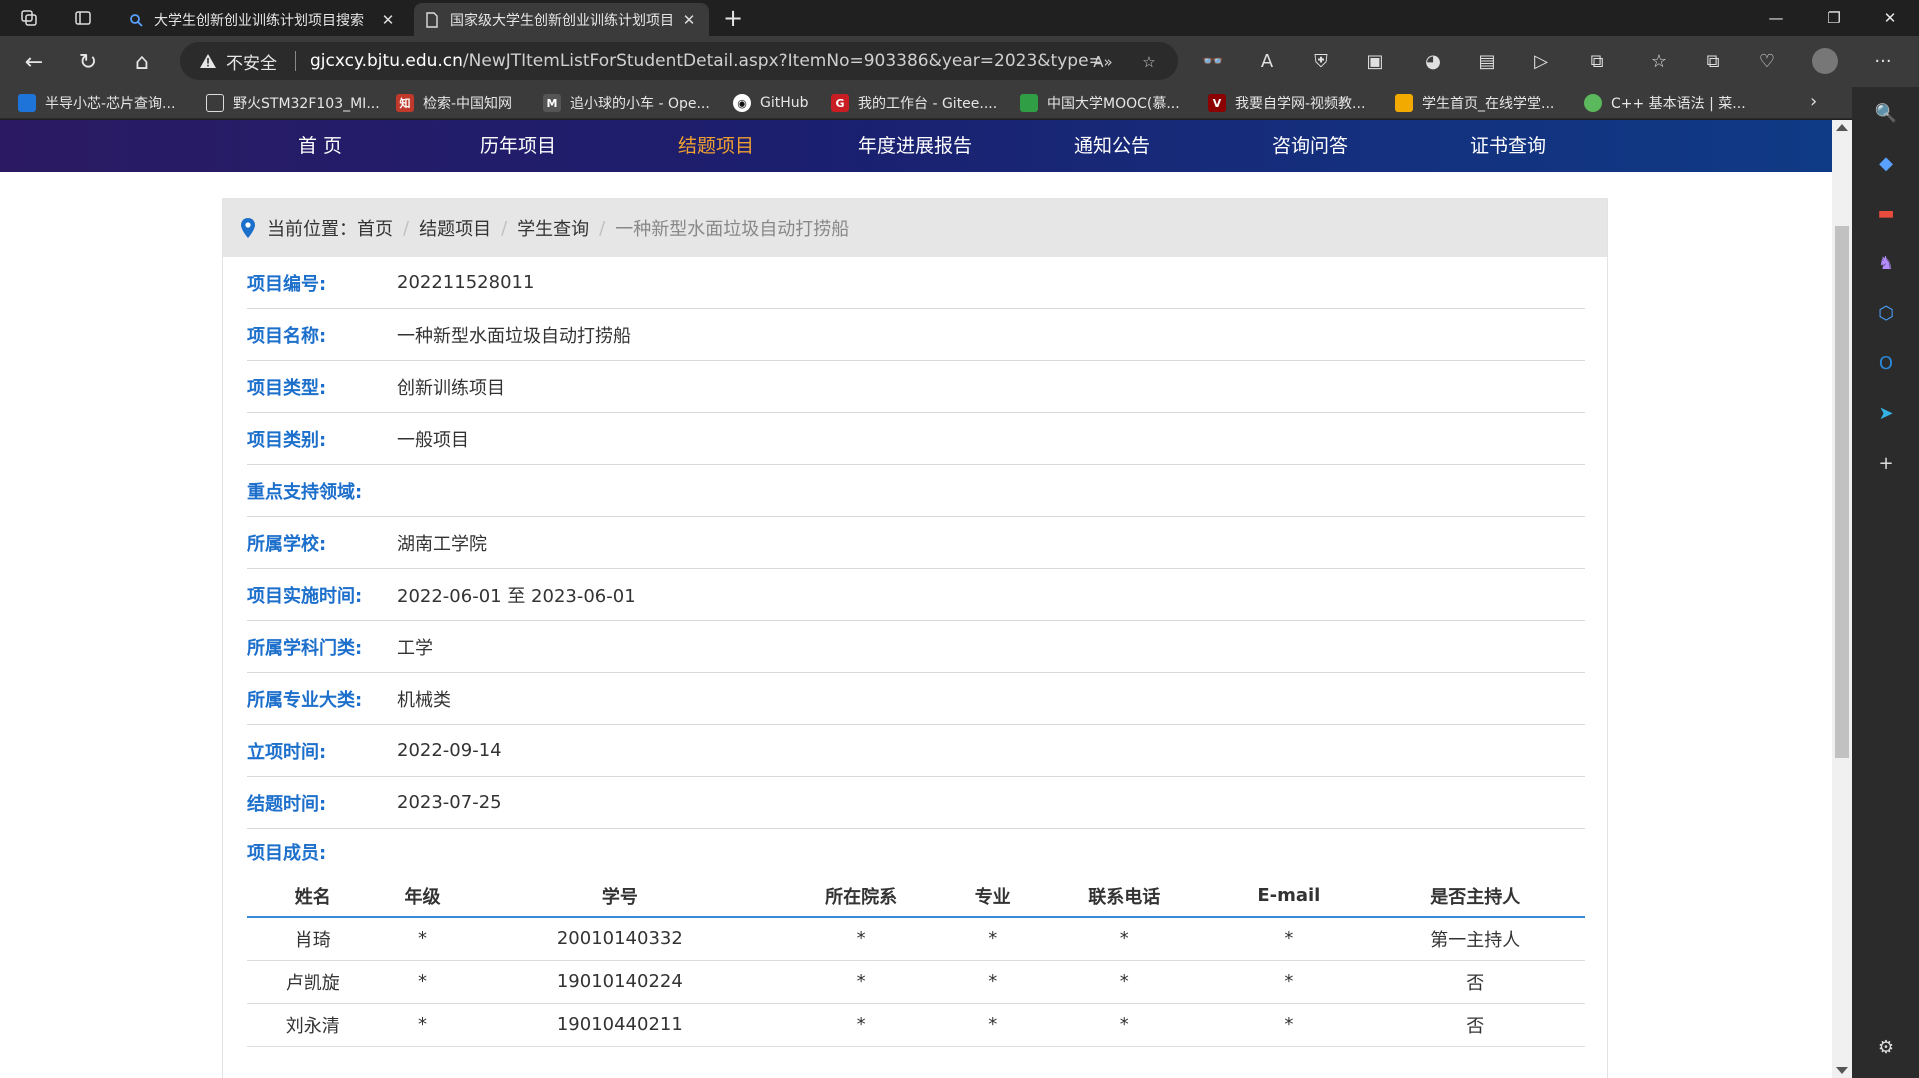 Image resolution: width=1919 pixels, height=1078 pixels. I want to click on collections-icon: ⧉, so click(1713, 61).